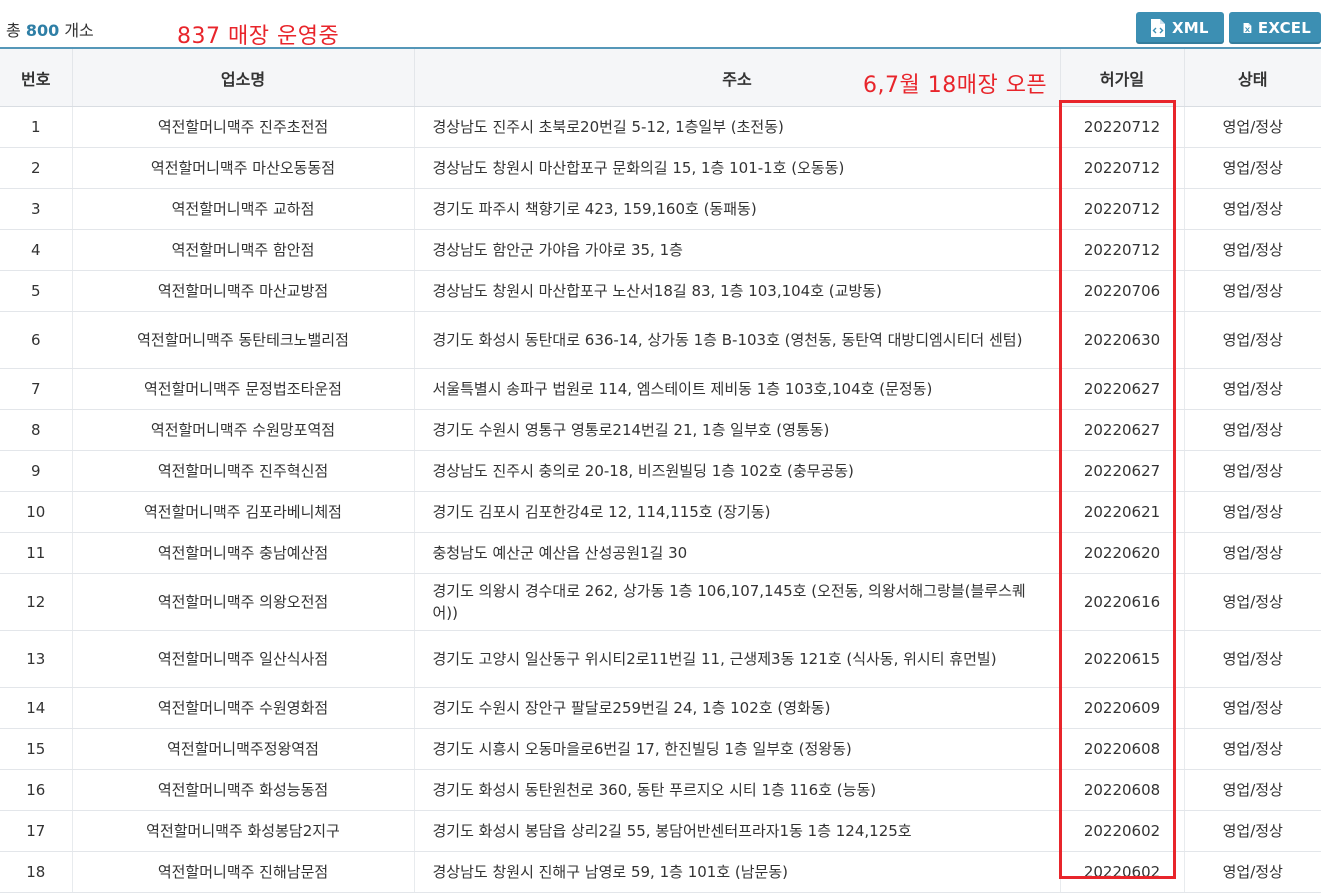 Image resolution: width=1341 pixels, height=893 pixels. I want to click on header-name: 업소명, so click(243, 78).